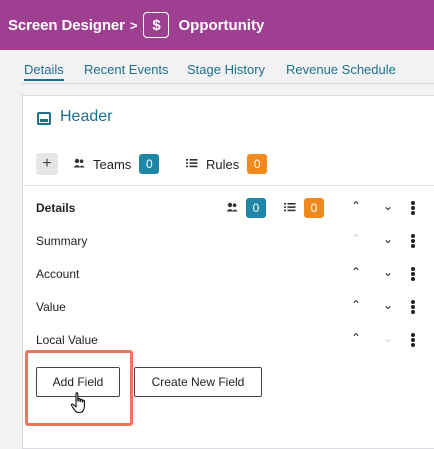 This screenshot has width=434, height=449. I want to click on rules-label: Rules, so click(223, 164).